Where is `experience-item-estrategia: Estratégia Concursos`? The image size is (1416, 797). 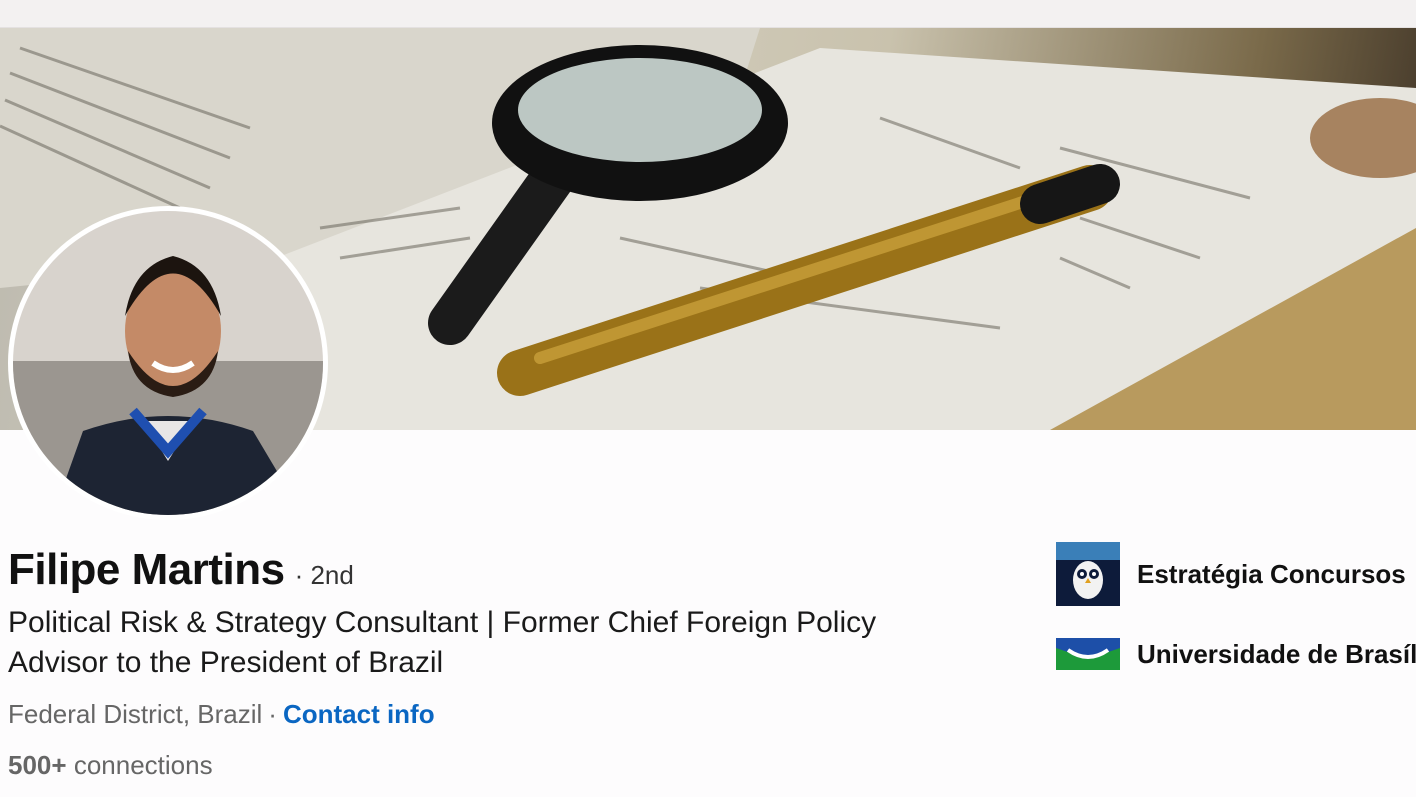 experience-item-estrategia: Estratégia Concursos is located at coordinates (1231, 574).